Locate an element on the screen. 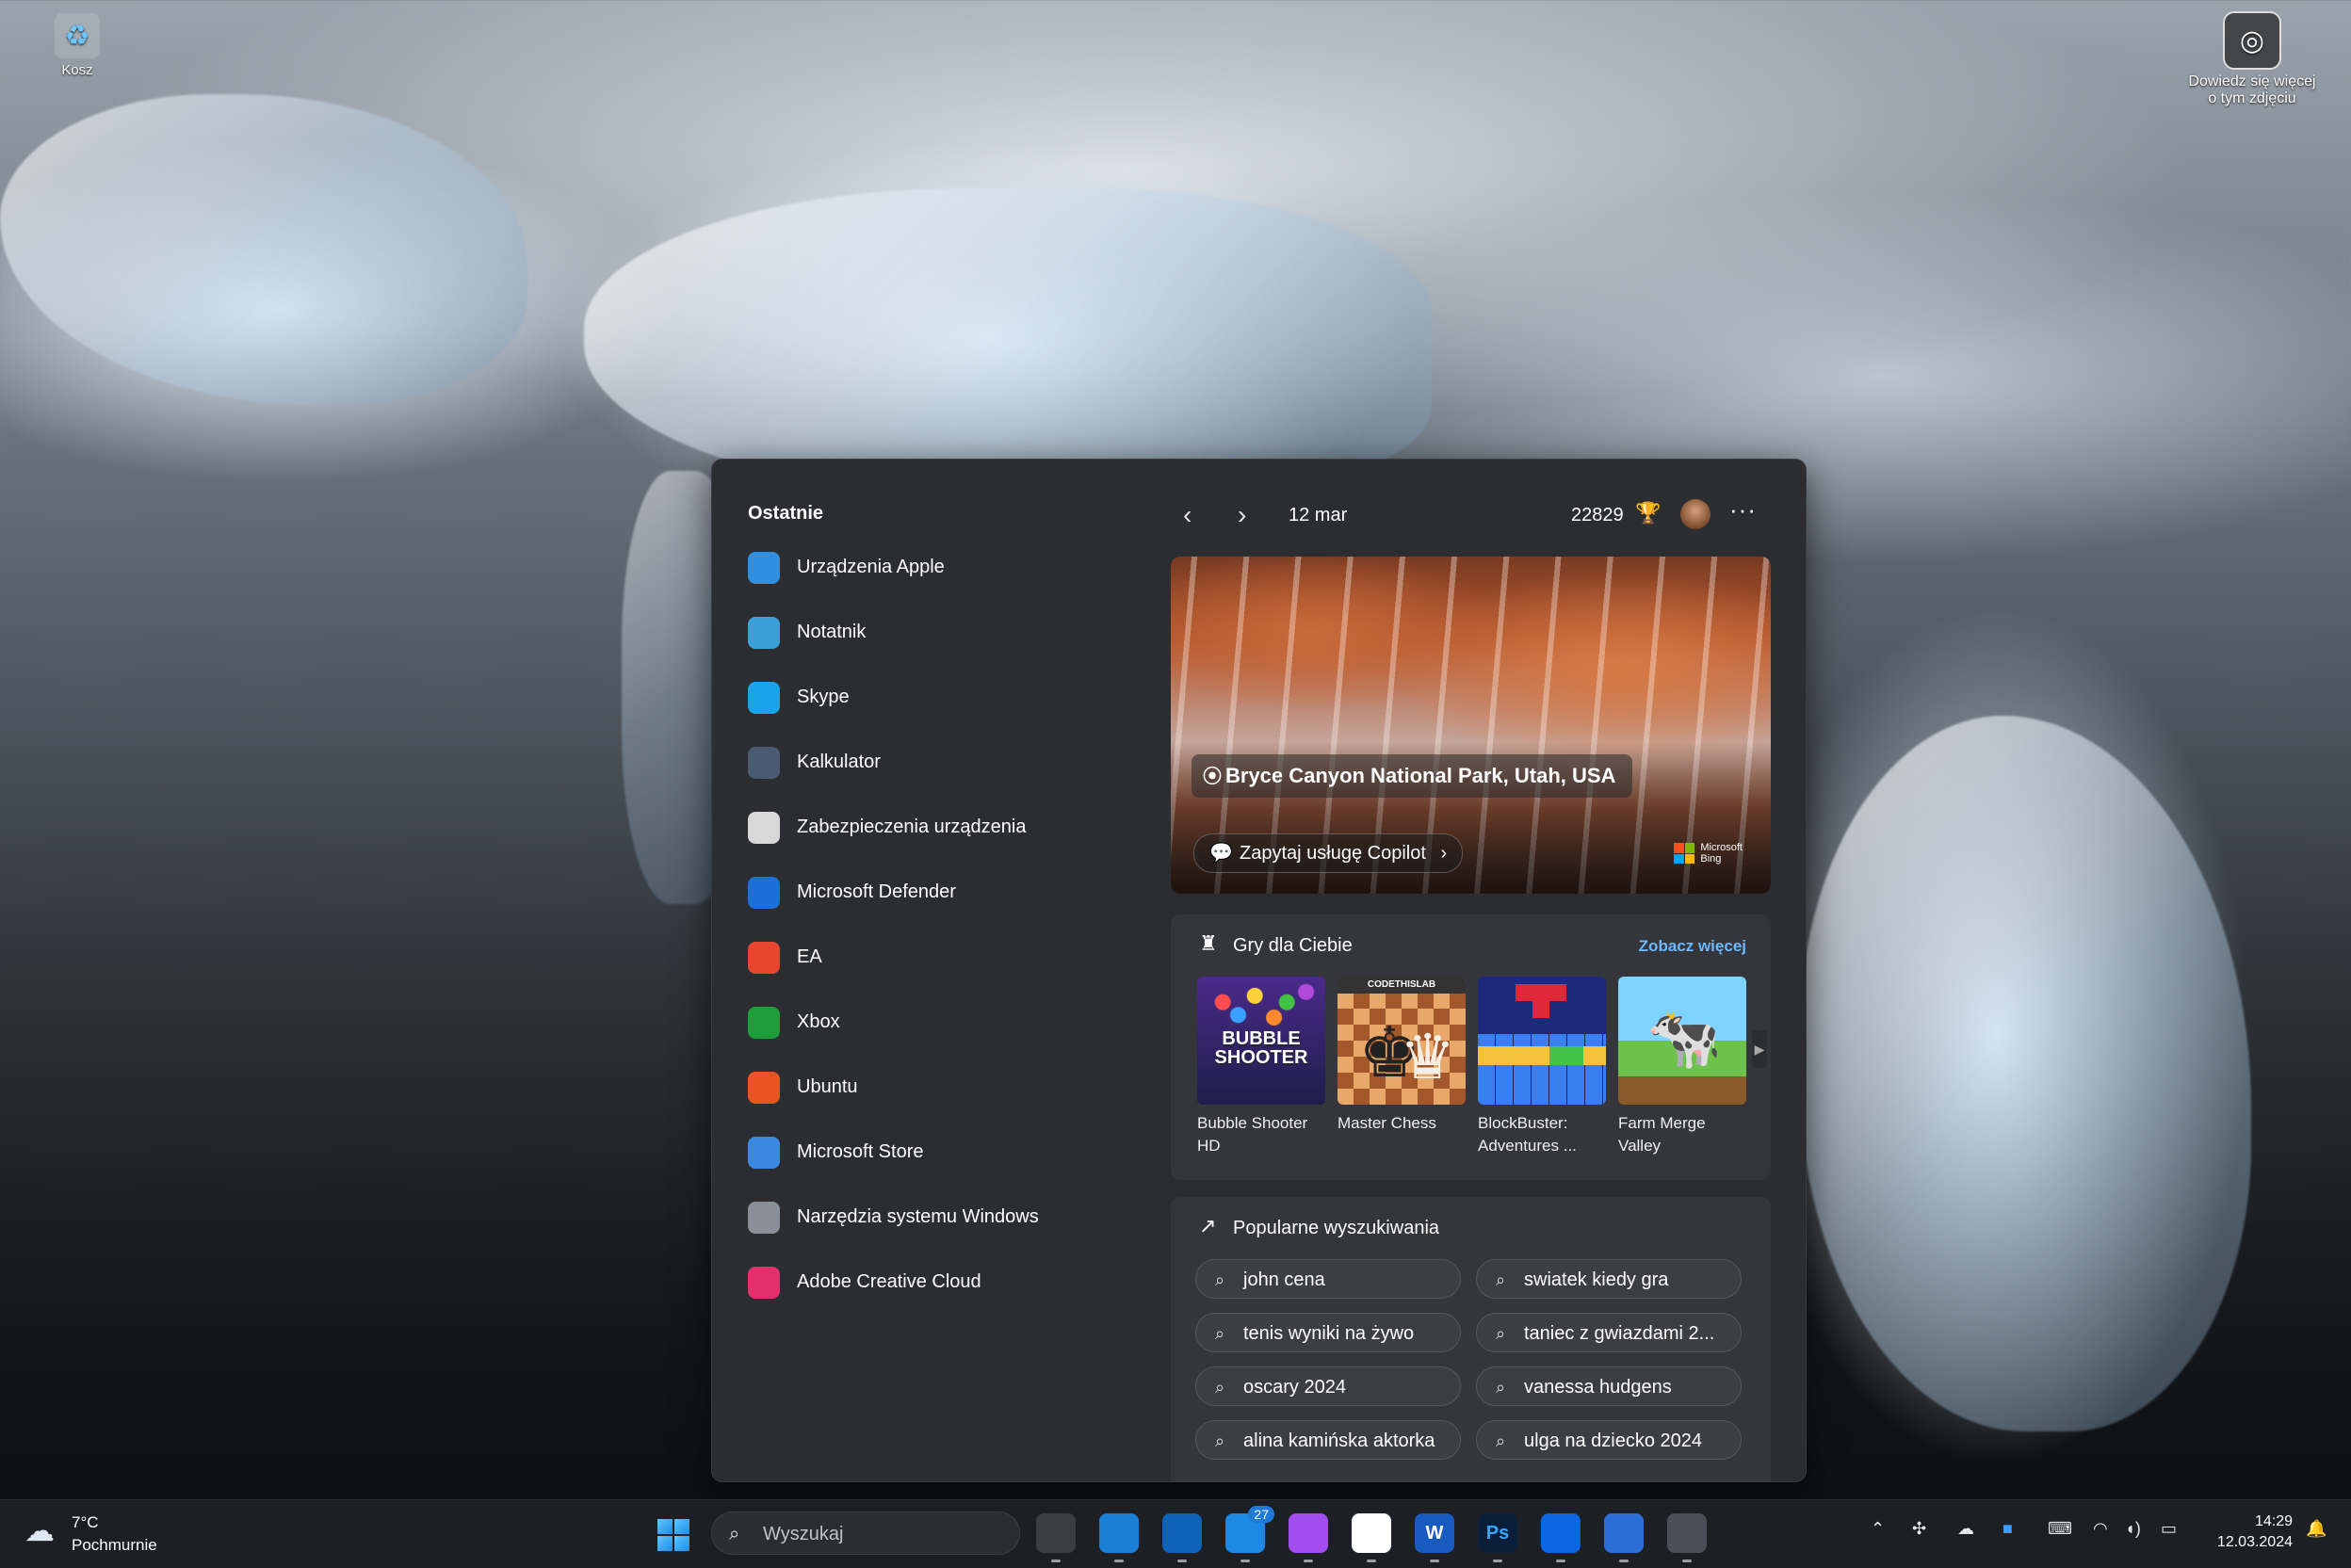 The width and height of the screenshot is (2351, 1568). cloud-icon: ☁ is located at coordinates (39, 1530).